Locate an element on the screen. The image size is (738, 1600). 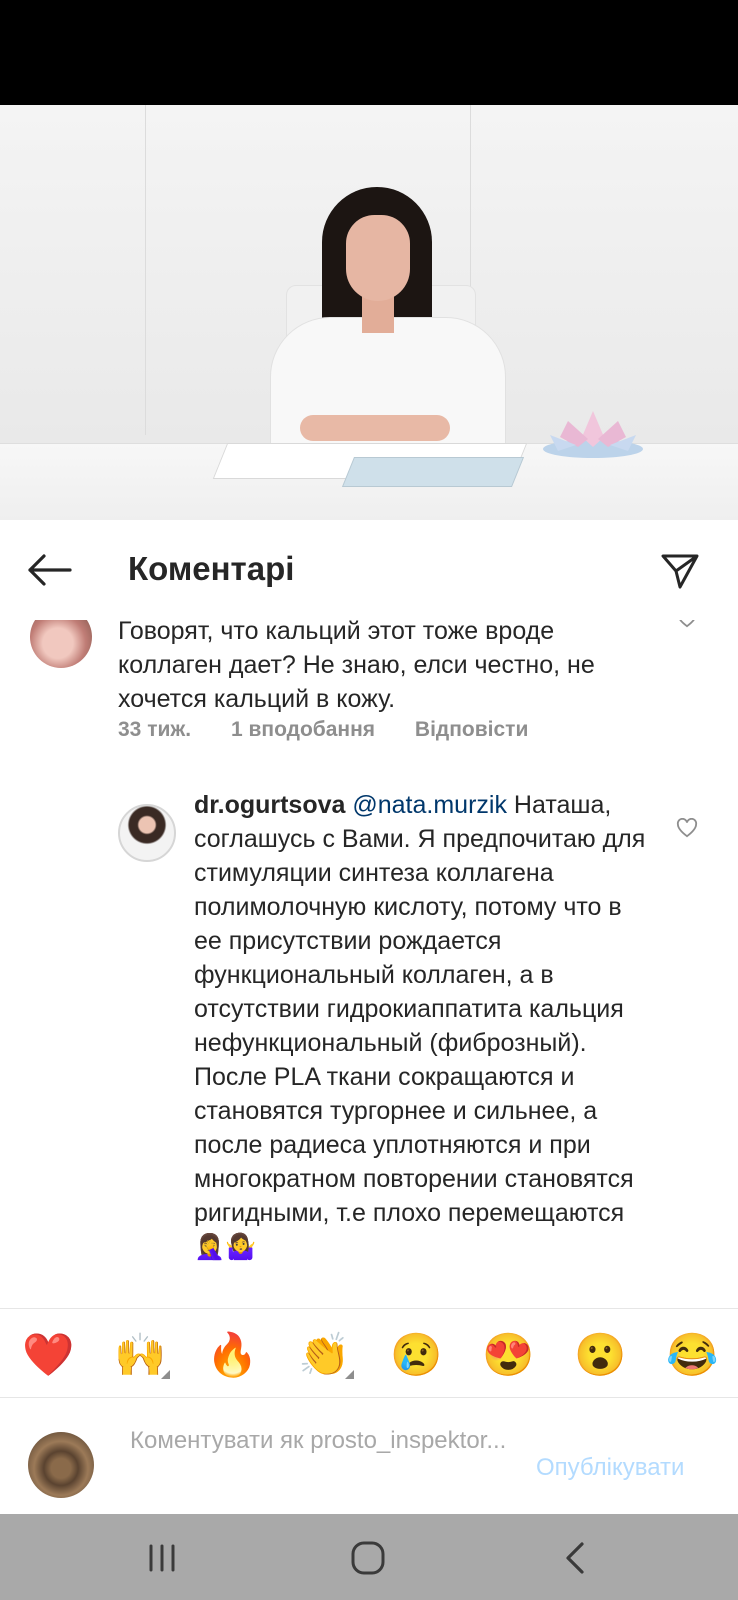
status-bar is located at coordinates (369, 52).